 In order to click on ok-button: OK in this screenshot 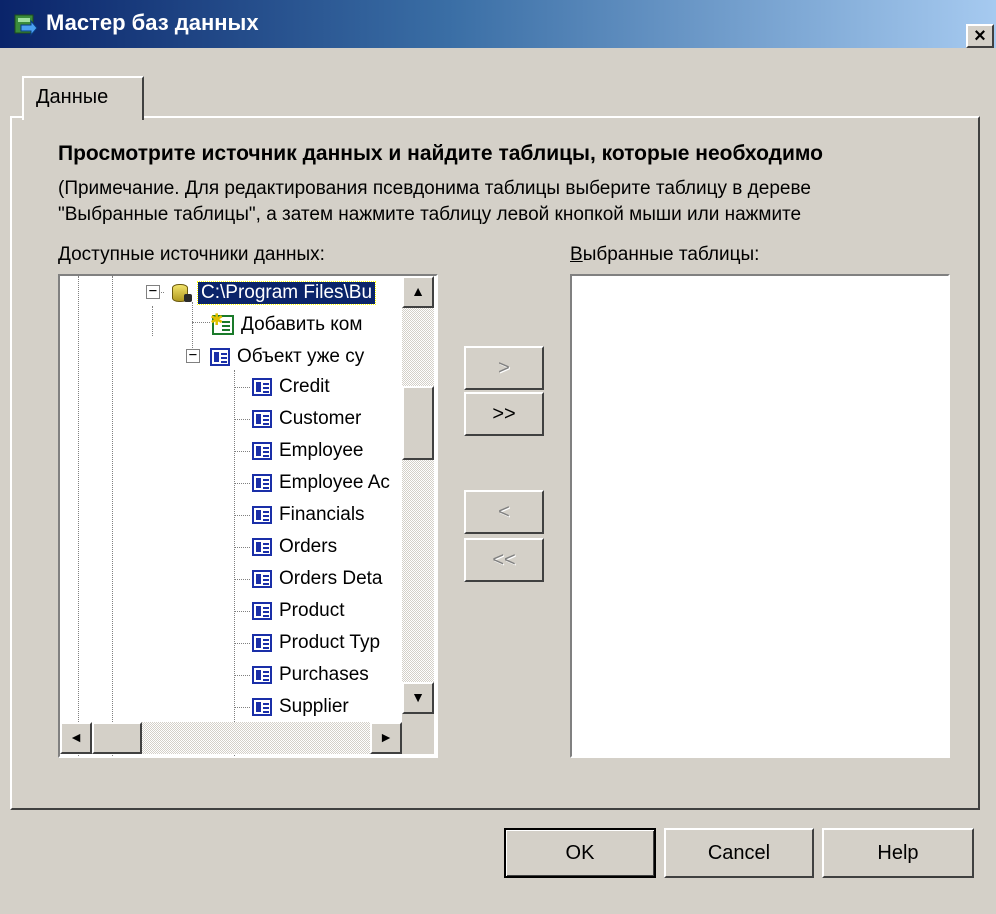, I will do `click(580, 853)`.